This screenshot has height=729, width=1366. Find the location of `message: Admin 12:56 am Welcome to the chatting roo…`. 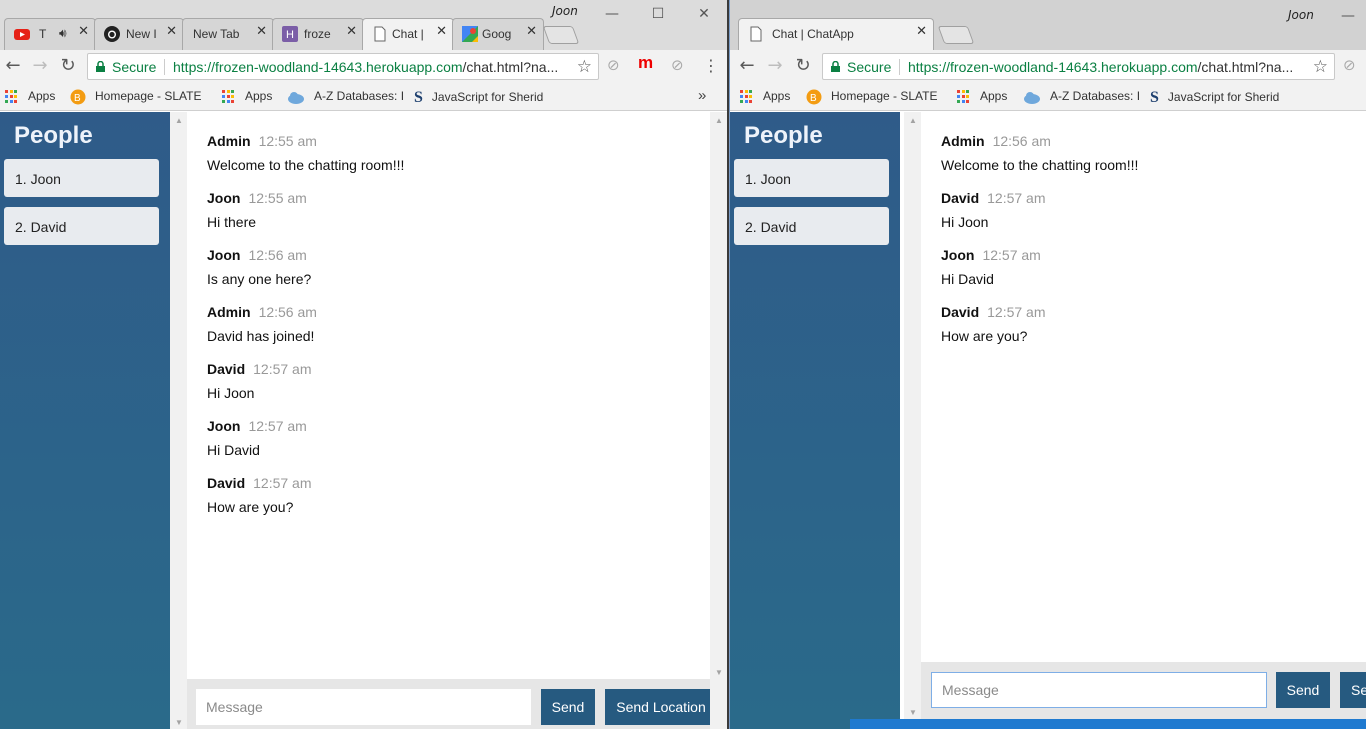

message: Admin 12:56 am Welcome to the chatting roo… is located at coordinates (1039, 153).